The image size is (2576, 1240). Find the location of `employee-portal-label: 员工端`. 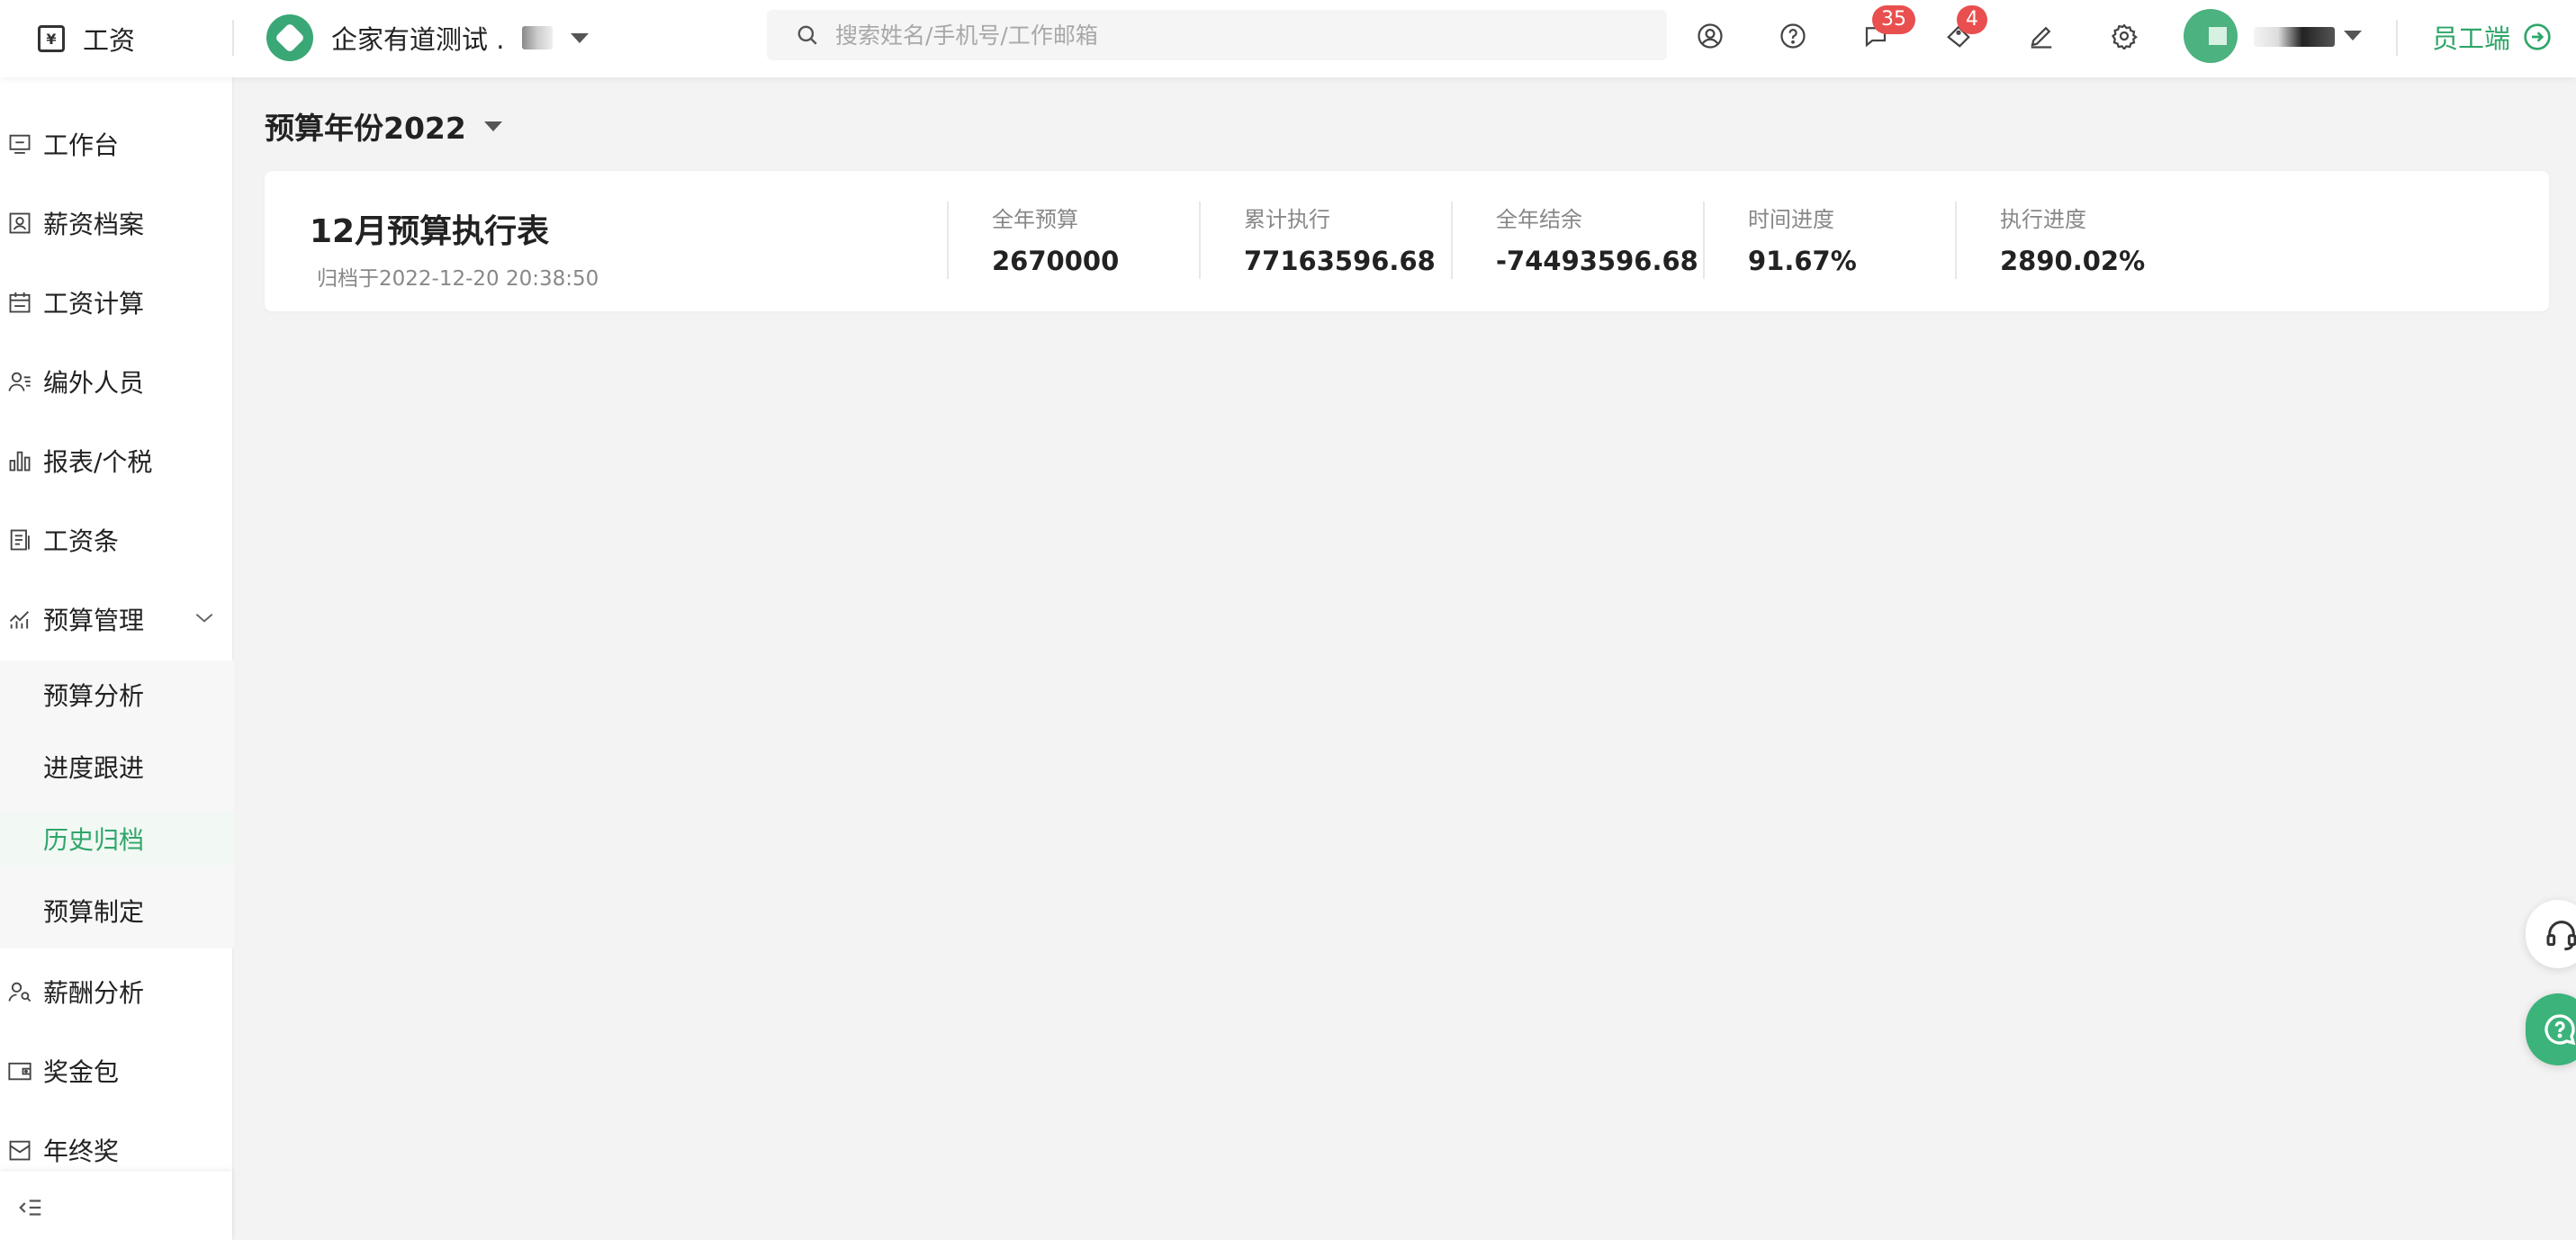

employee-portal-label: 员工端 is located at coordinates (2471, 39).